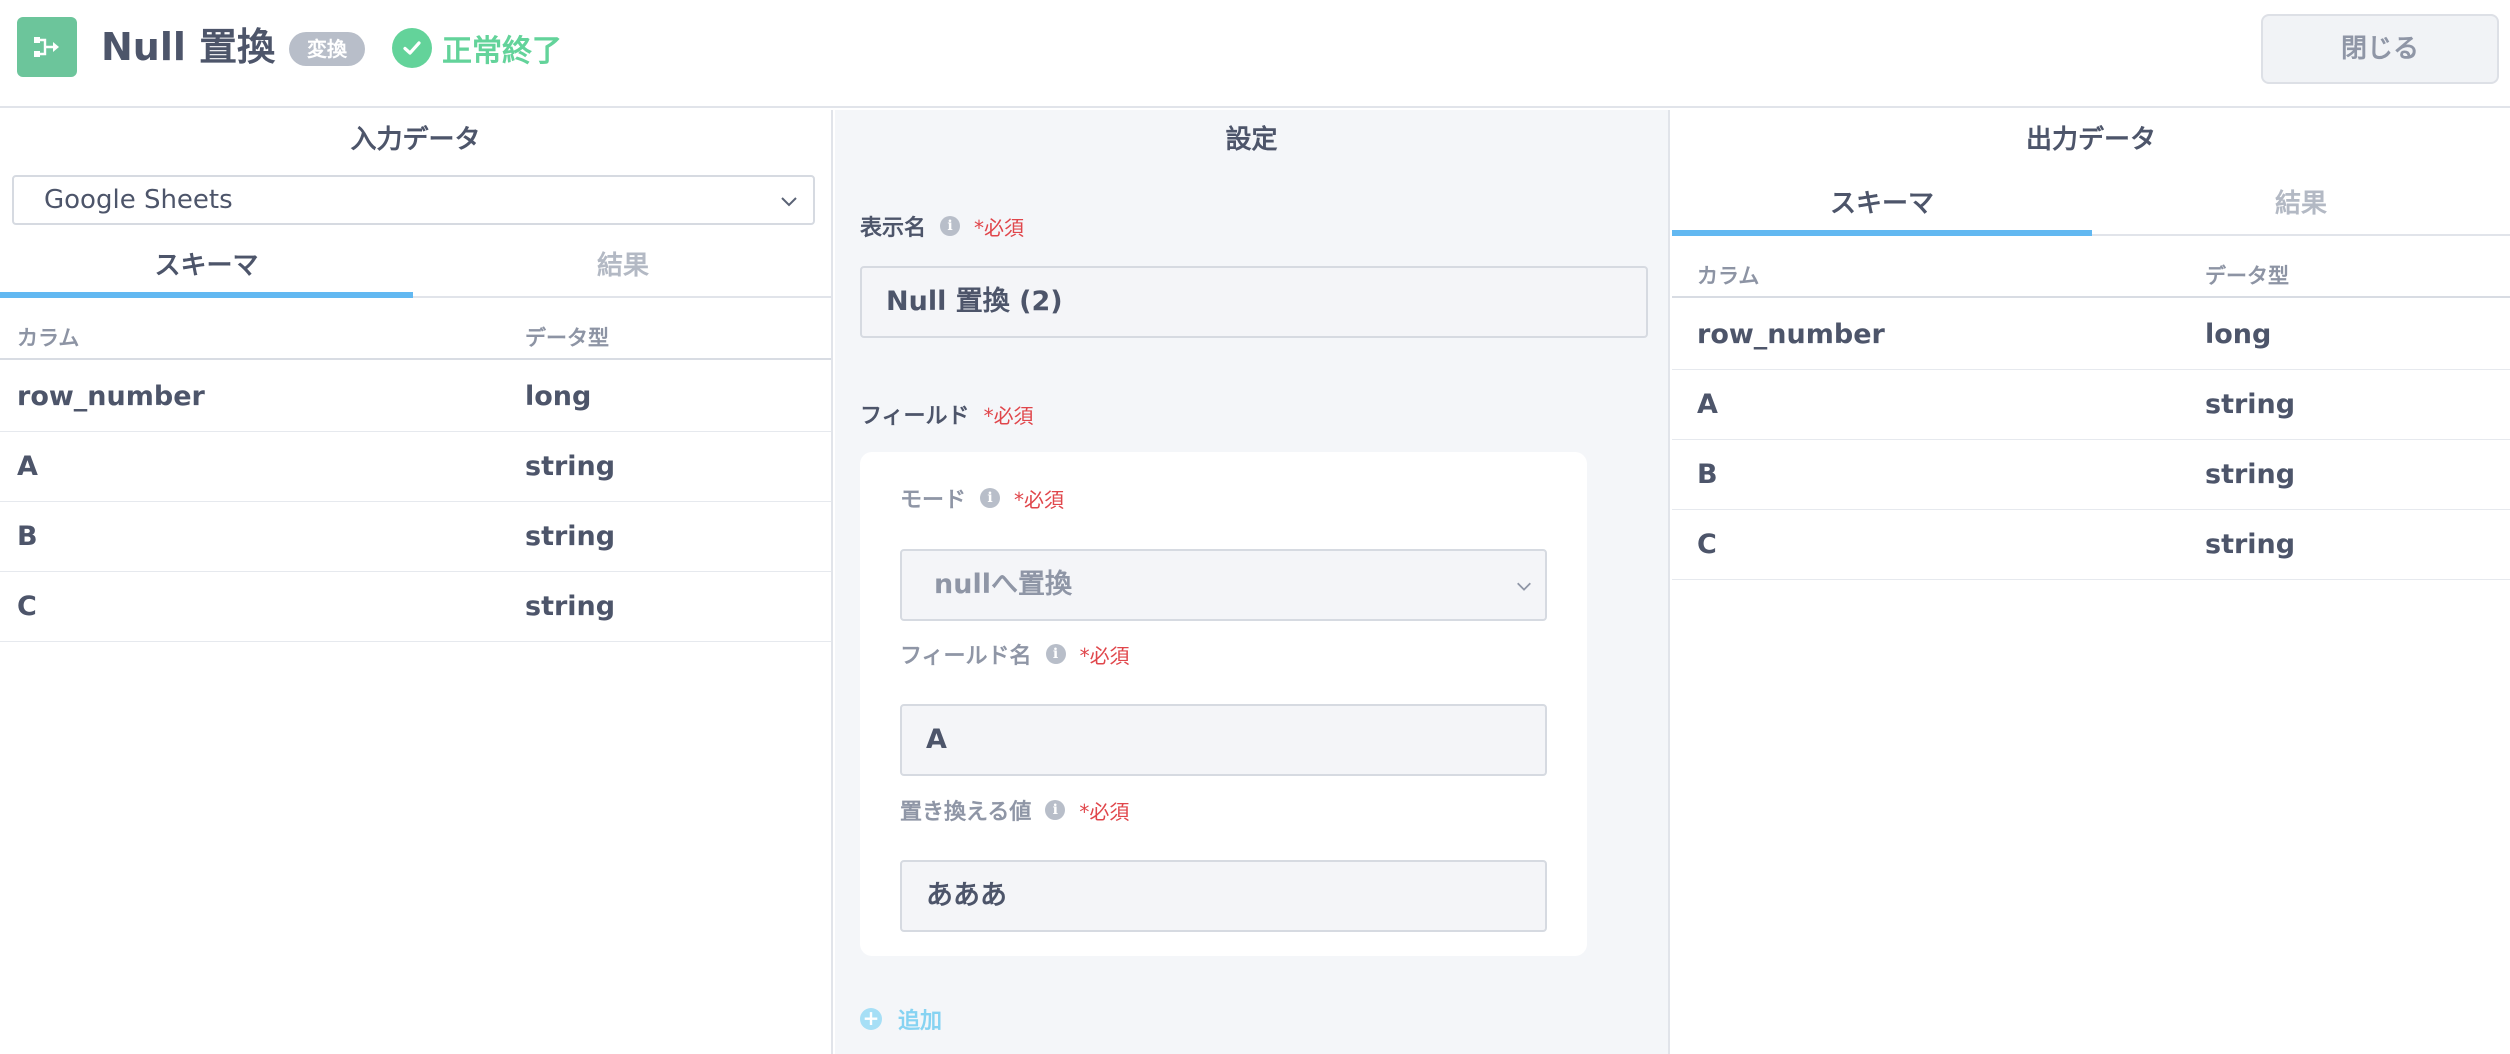 Image resolution: width=2510 pixels, height=1054 pixels. What do you see at coordinates (1223, 896) in the screenshot?
I see `replace-value-input: あああ` at bounding box center [1223, 896].